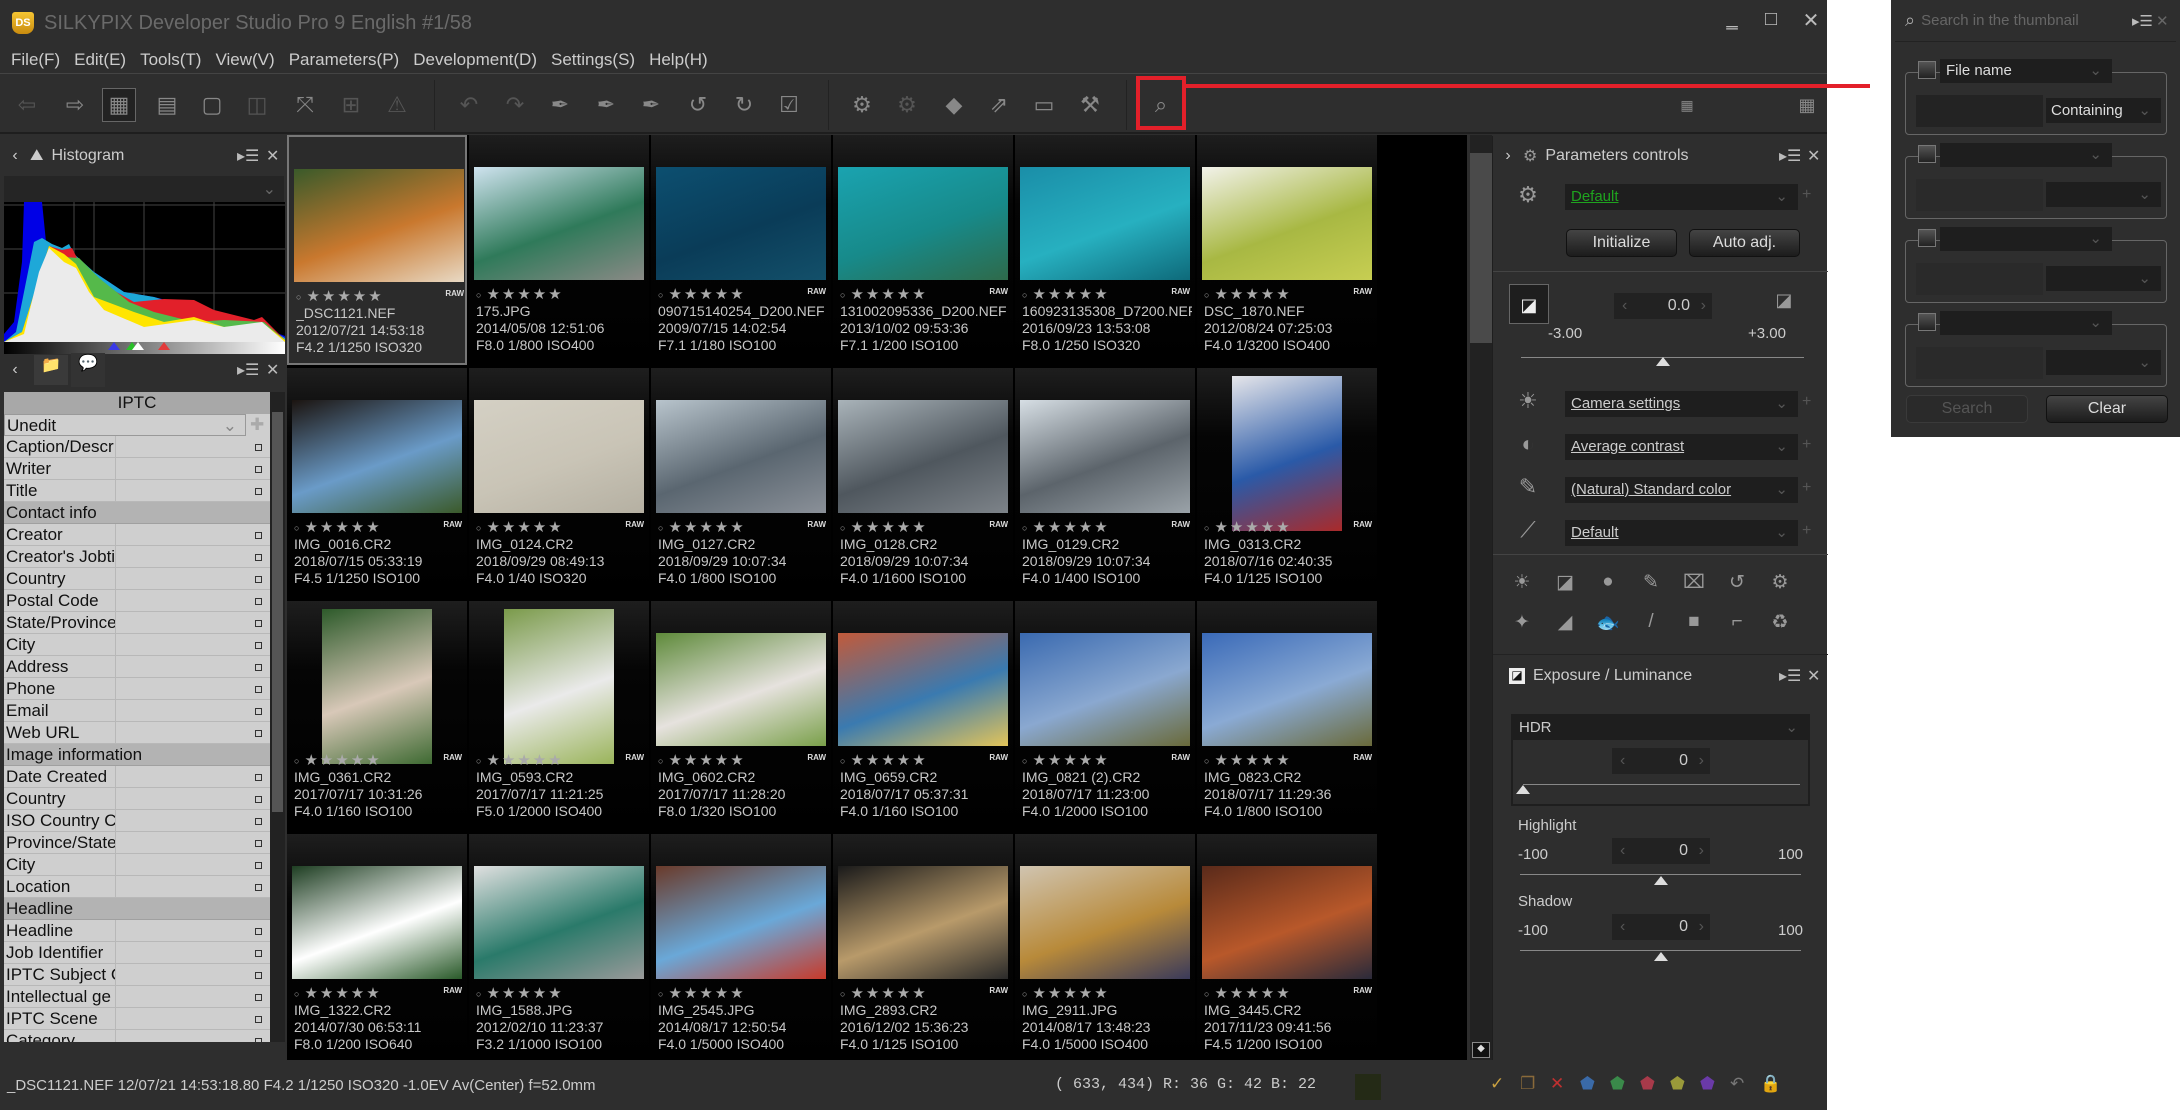  I want to click on condition-field-select: ⌄, so click(2026, 323).